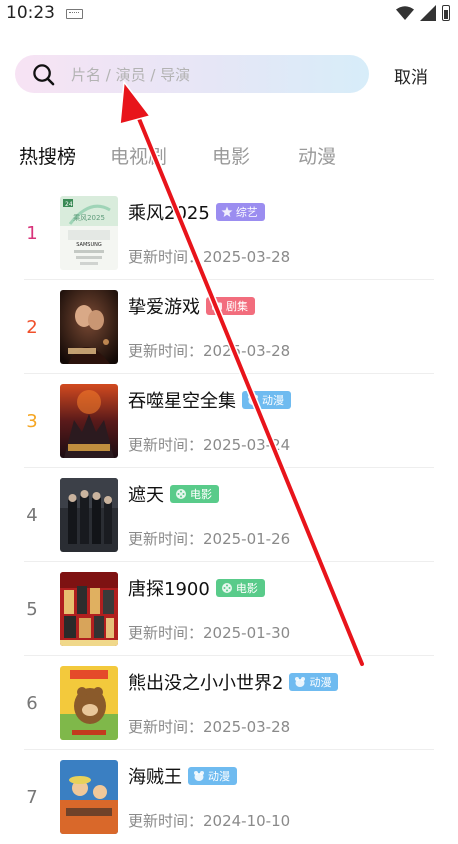 The height and width of the screenshot is (844, 458). What do you see at coordinates (317, 155) in the screenshot?
I see `tab-anime: 动漫` at bounding box center [317, 155].